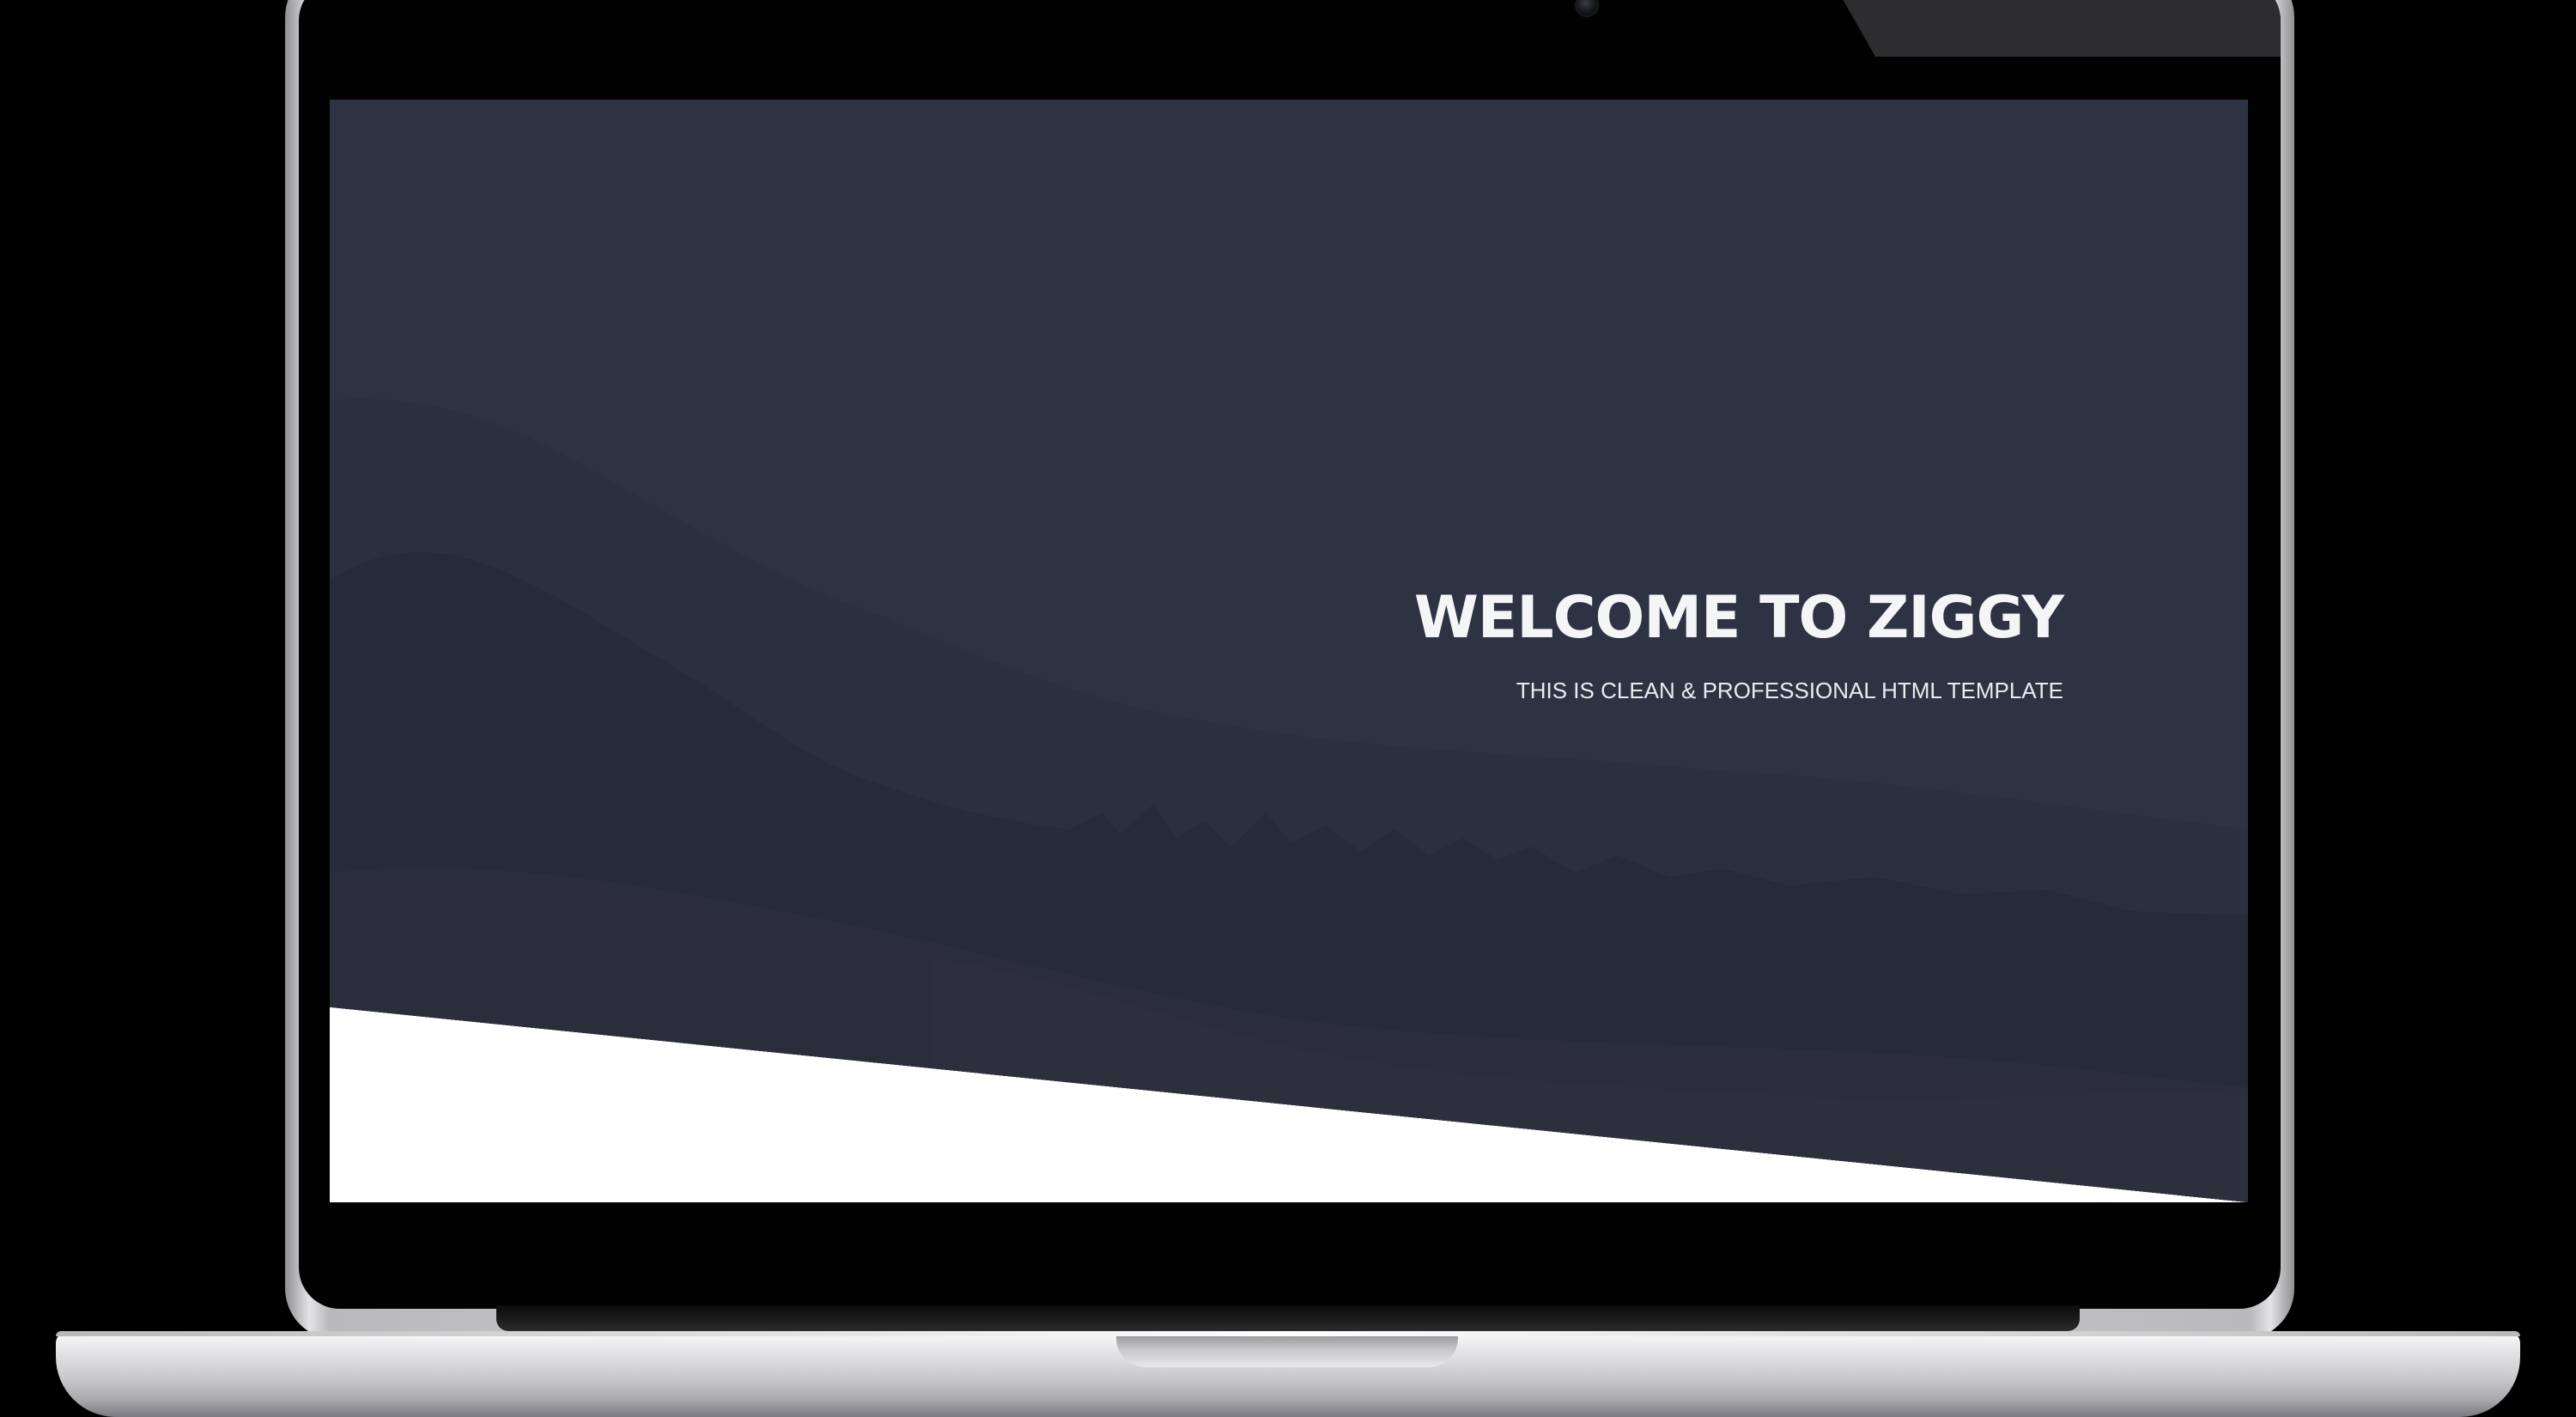 The image size is (2576, 1417). What do you see at coordinates (1287, 1351) in the screenshot?
I see `laptop-opening-notch` at bounding box center [1287, 1351].